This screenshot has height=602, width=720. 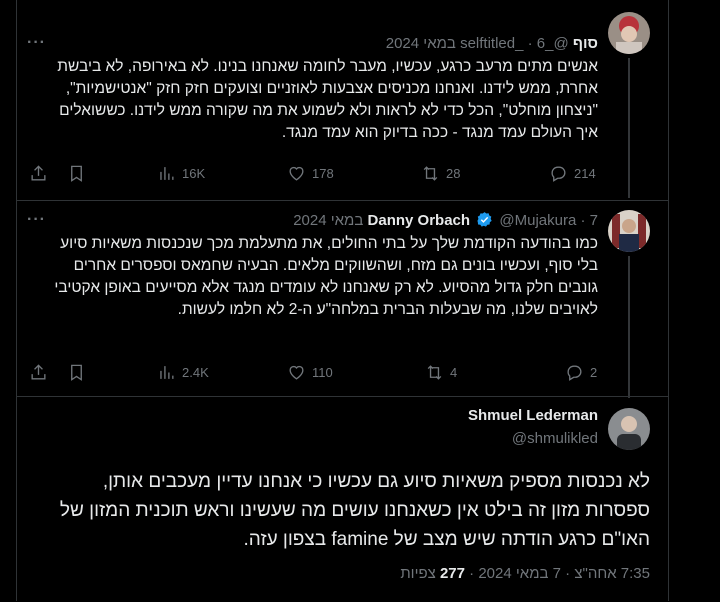 What do you see at coordinates (555, 438) in the screenshot?
I see `handle: @shmulikled` at bounding box center [555, 438].